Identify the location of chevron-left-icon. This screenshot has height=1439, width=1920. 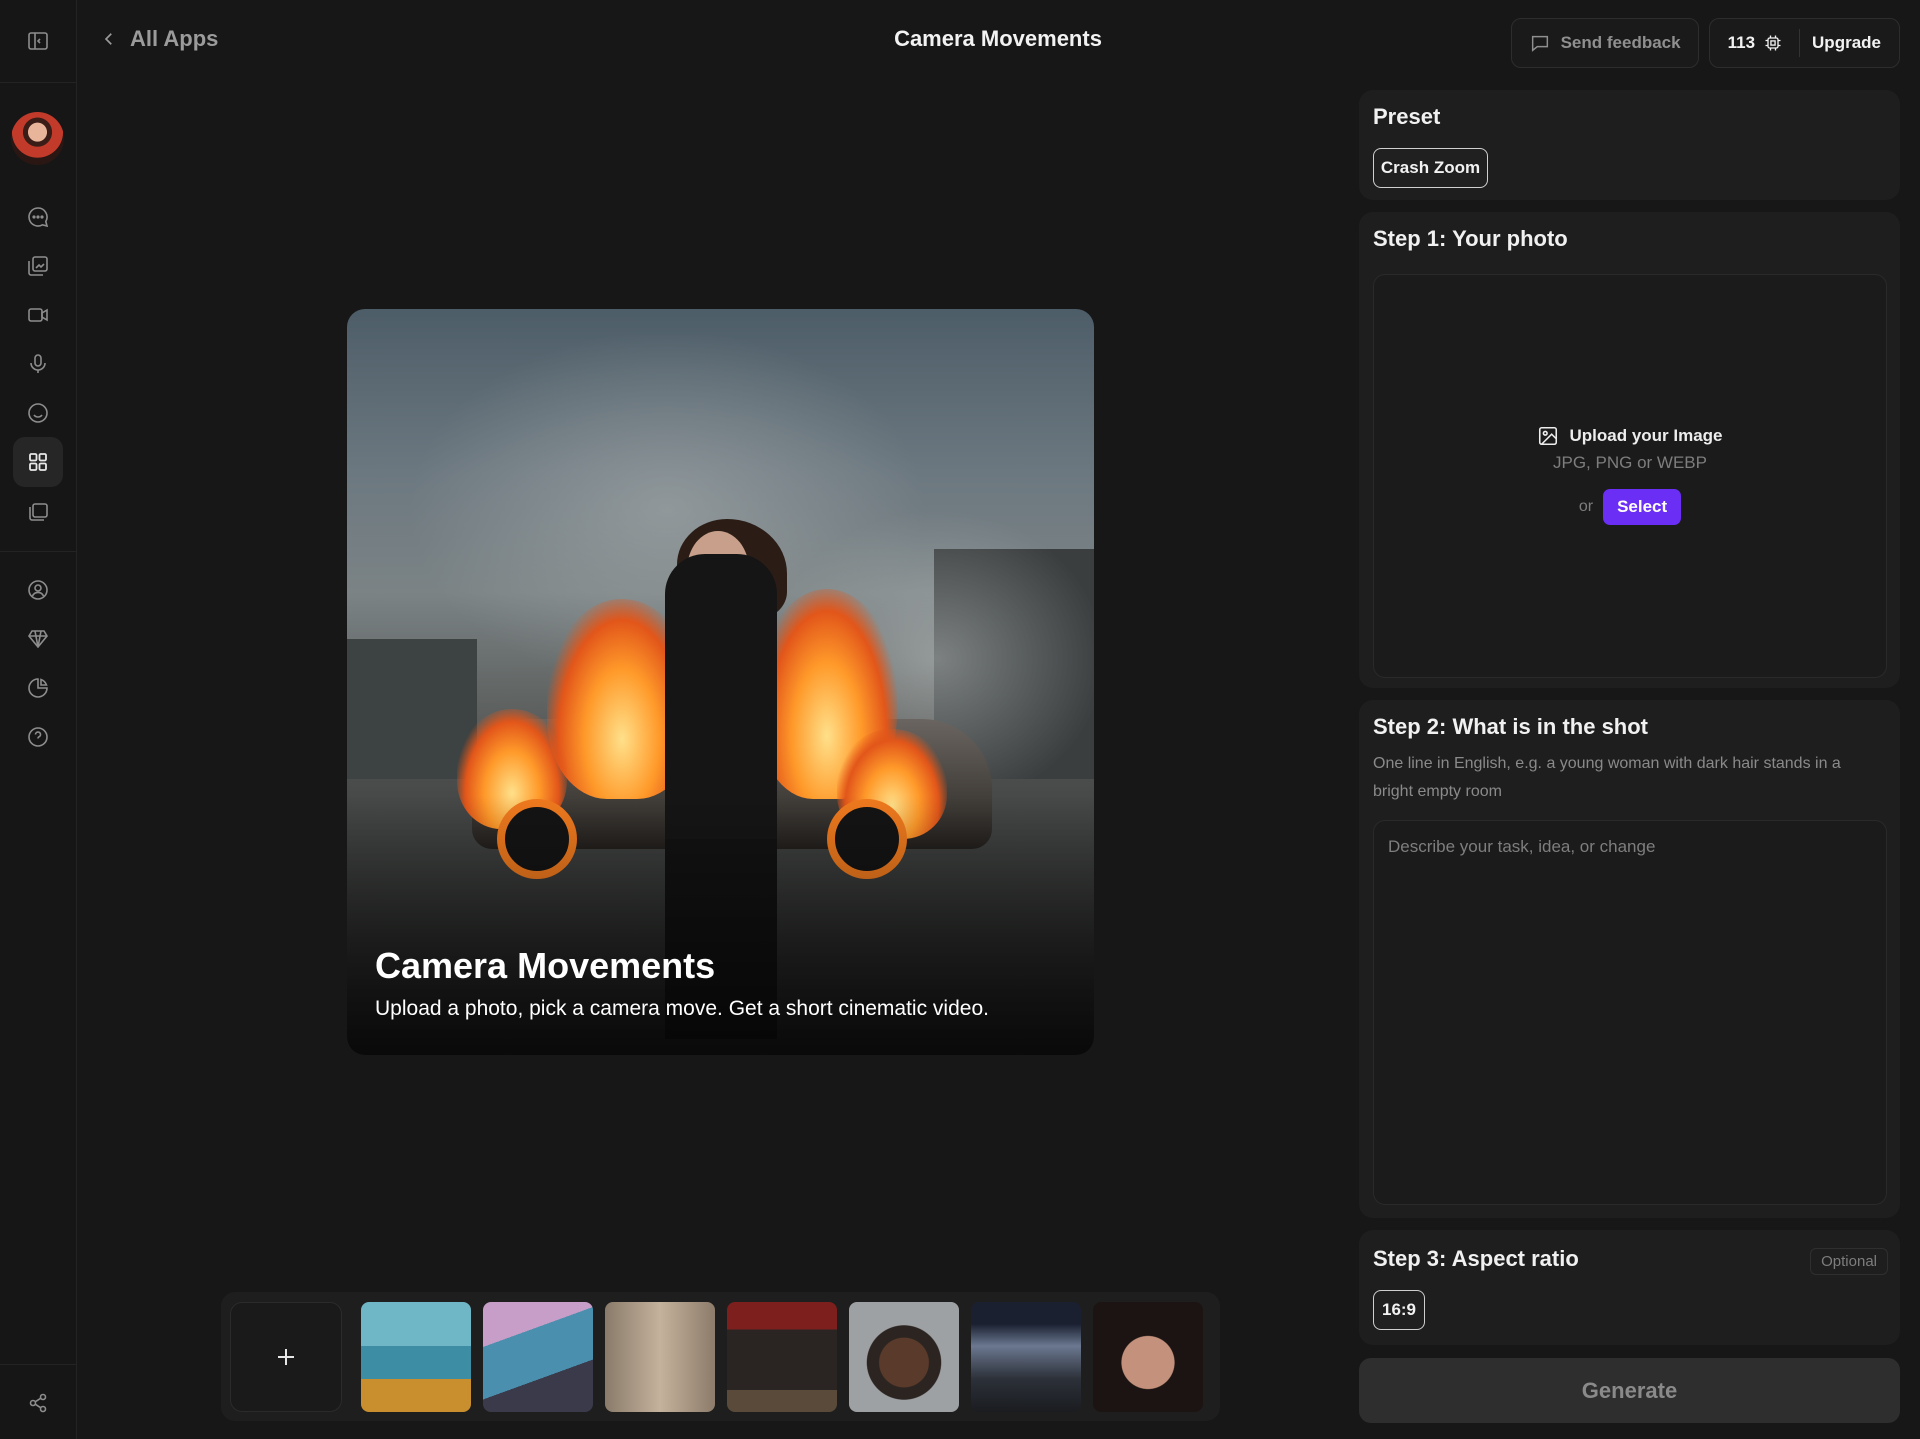
(108, 39).